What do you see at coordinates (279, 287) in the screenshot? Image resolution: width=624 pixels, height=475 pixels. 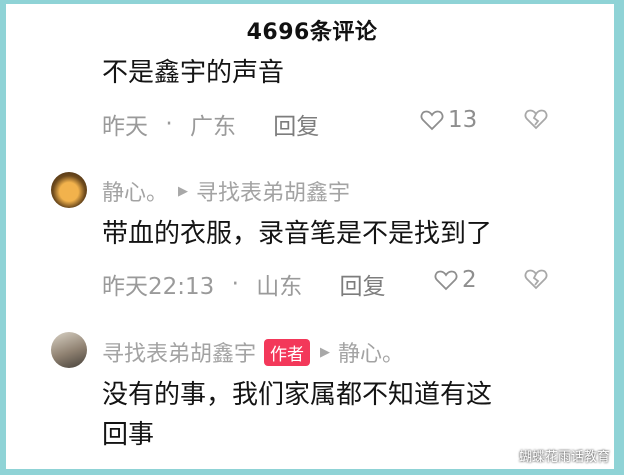 I see `comment-2-region: 山东` at bounding box center [279, 287].